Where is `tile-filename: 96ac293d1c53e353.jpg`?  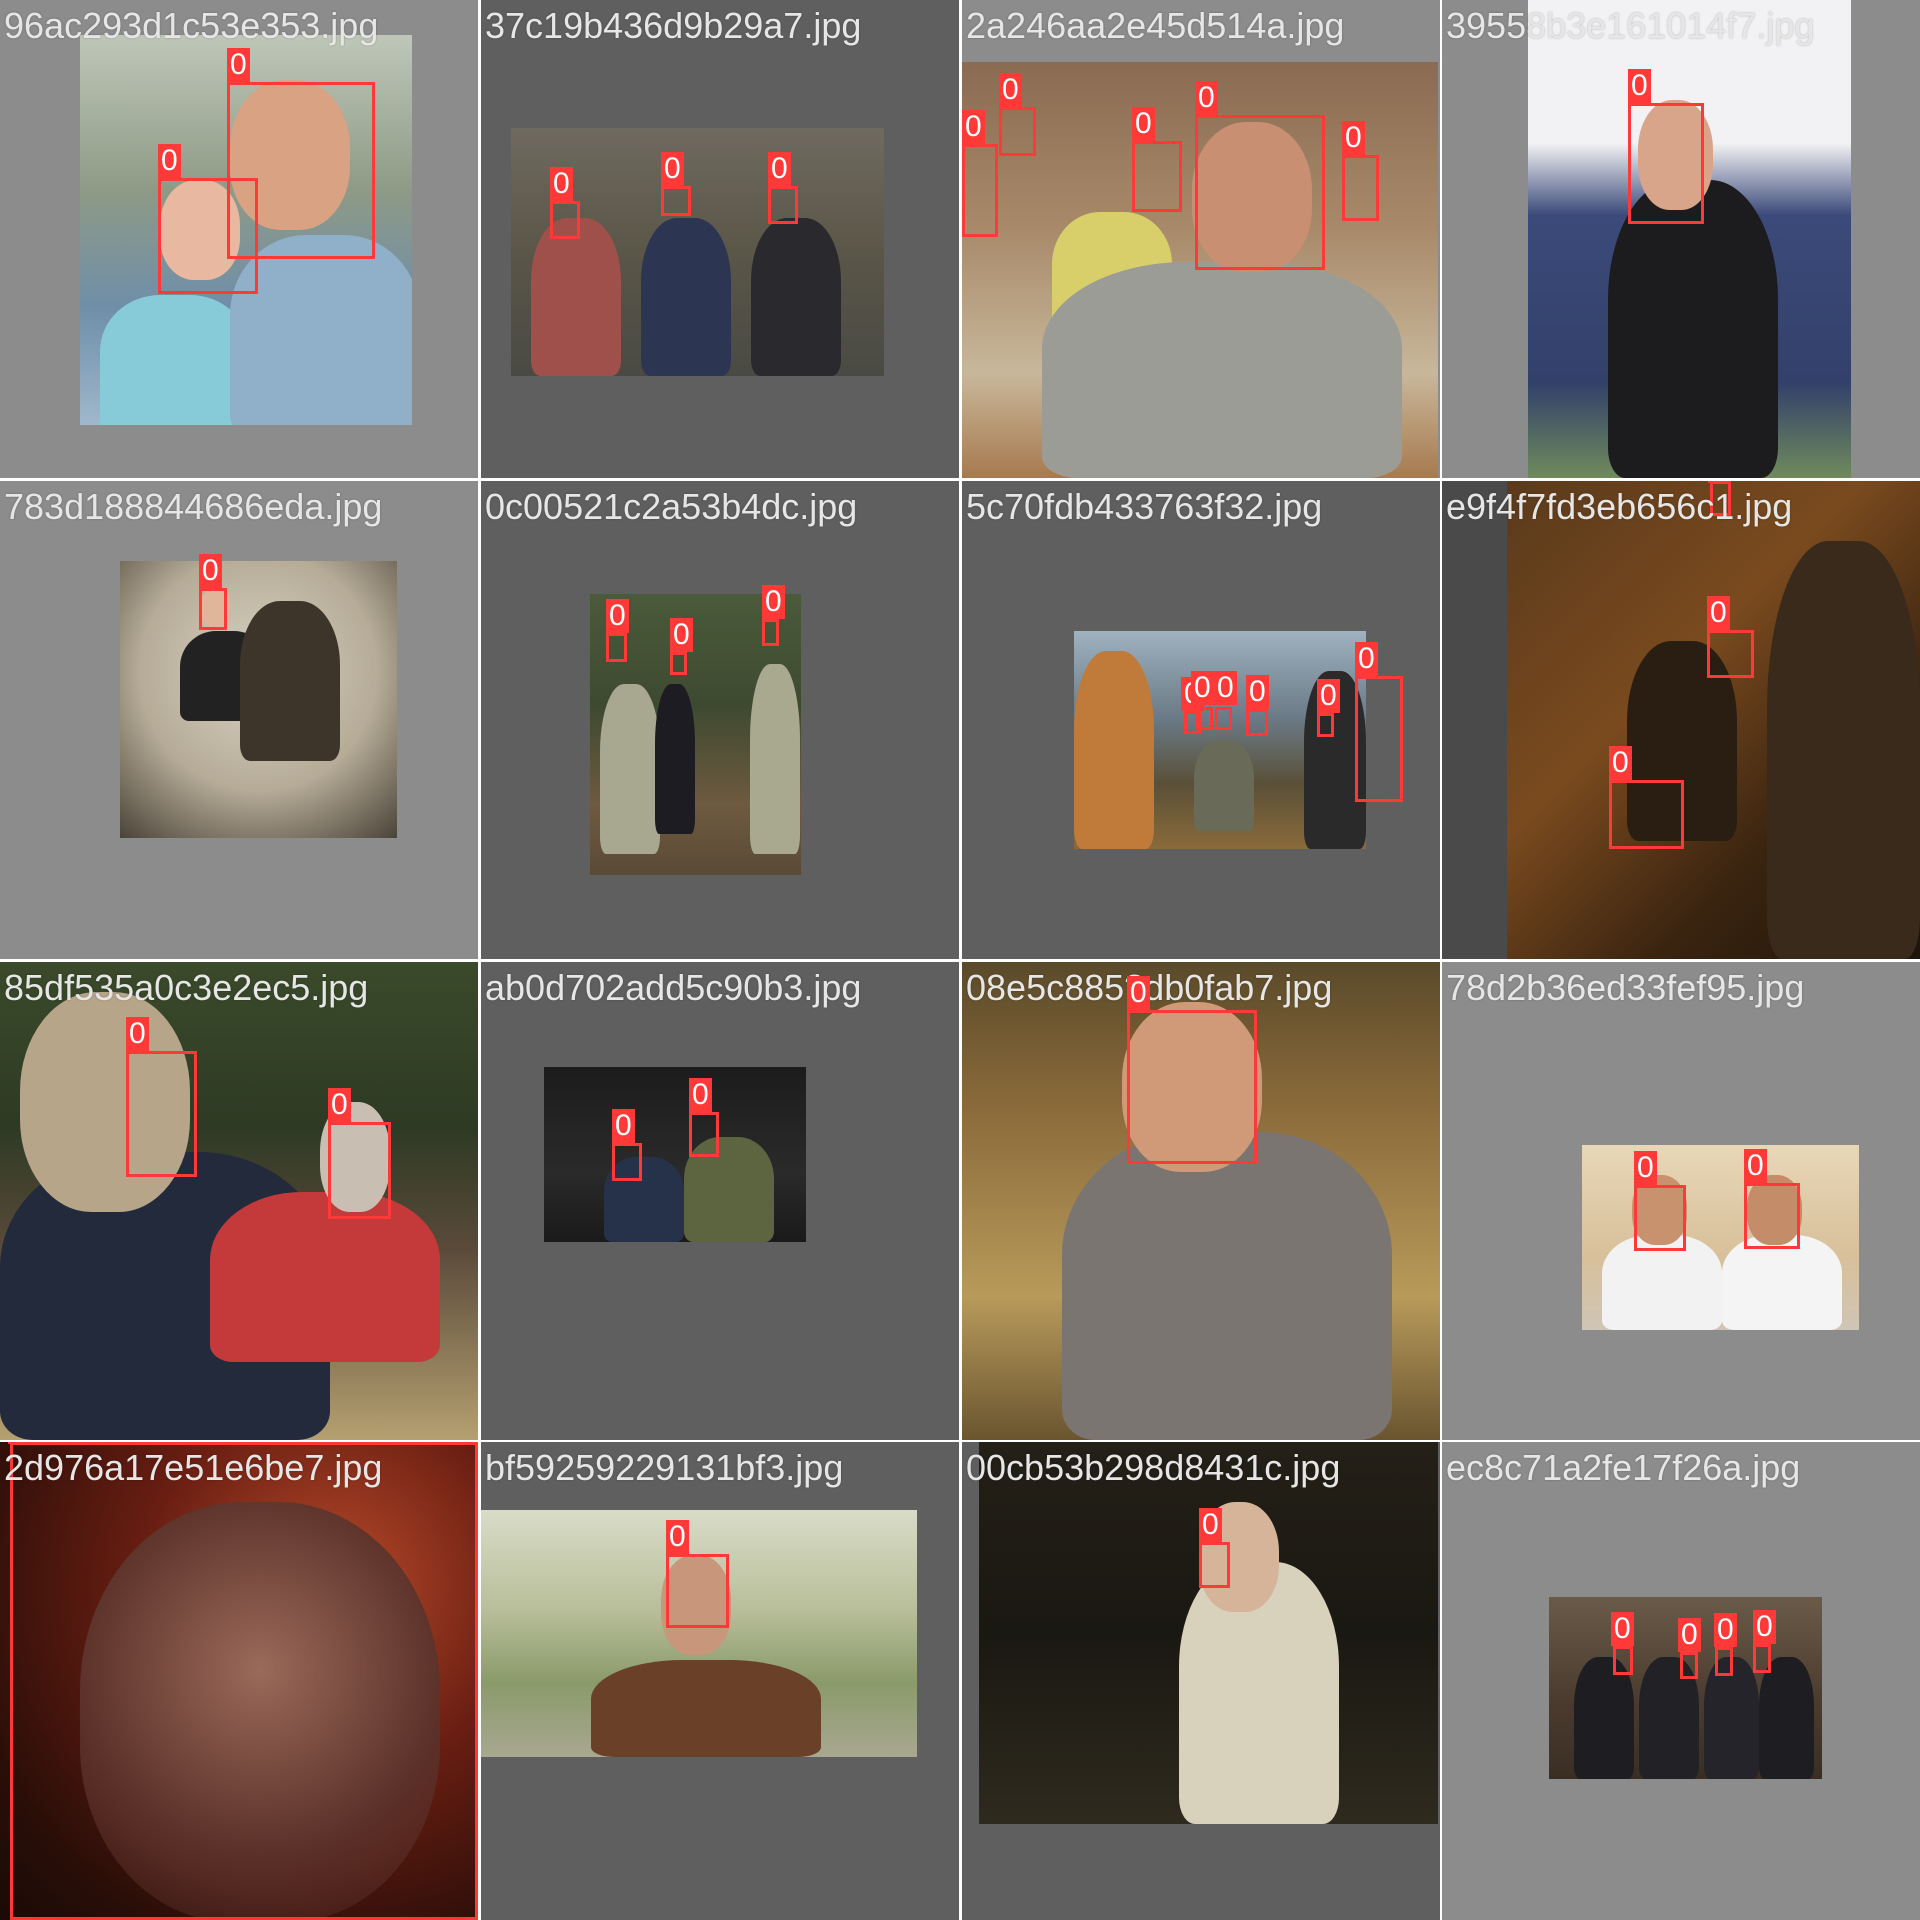
tile-filename: 96ac293d1c53e353.jpg is located at coordinates (191, 25).